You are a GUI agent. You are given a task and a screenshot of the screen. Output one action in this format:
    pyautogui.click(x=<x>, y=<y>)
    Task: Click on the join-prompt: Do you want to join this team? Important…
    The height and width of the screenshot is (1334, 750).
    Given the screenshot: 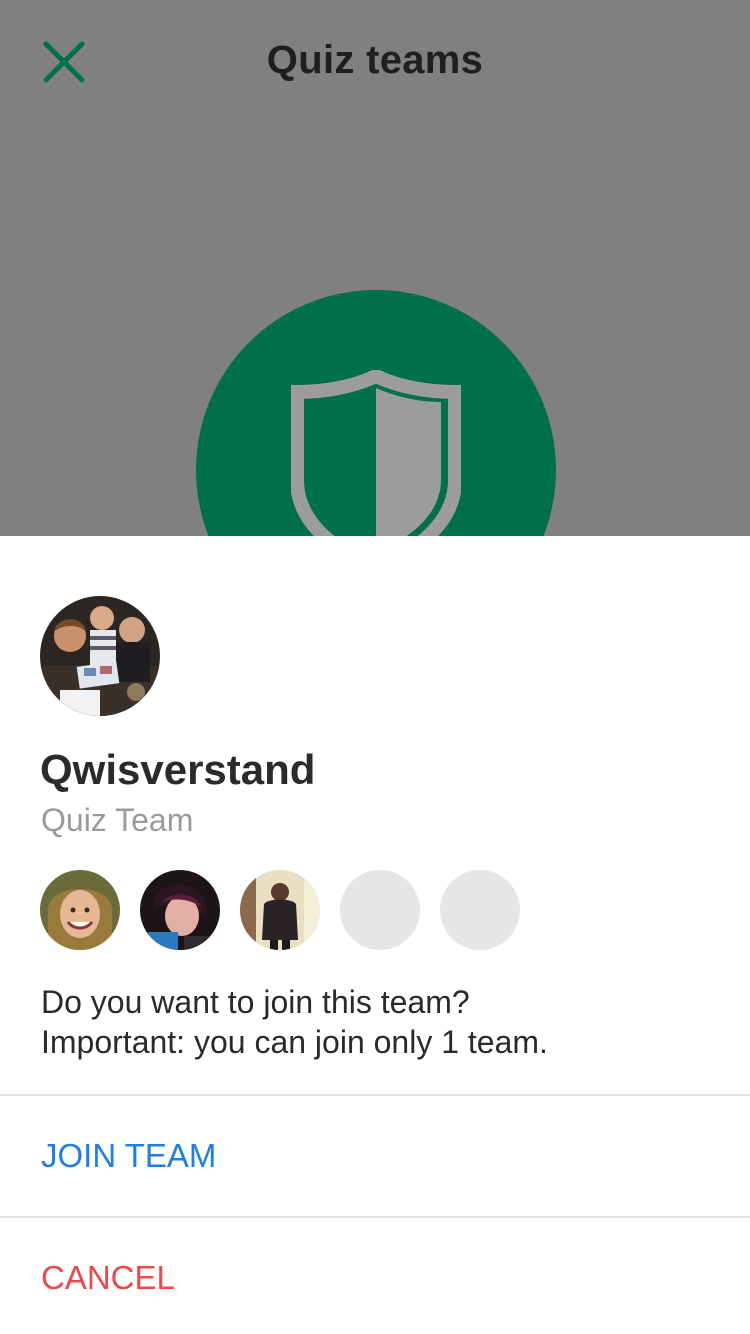 What is the action you would take?
    pyautogui.click(x=294, y=1022)
    